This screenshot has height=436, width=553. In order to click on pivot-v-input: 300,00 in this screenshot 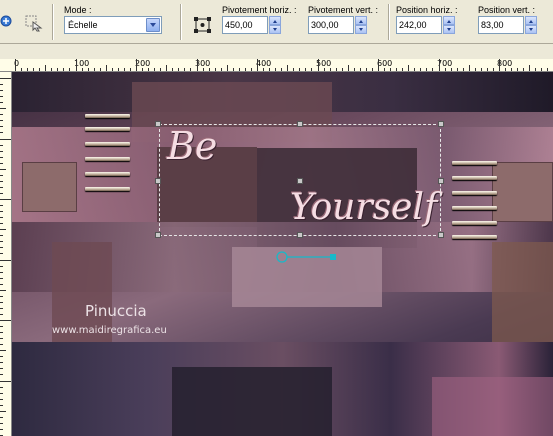, I will do `click(331, 25)`.